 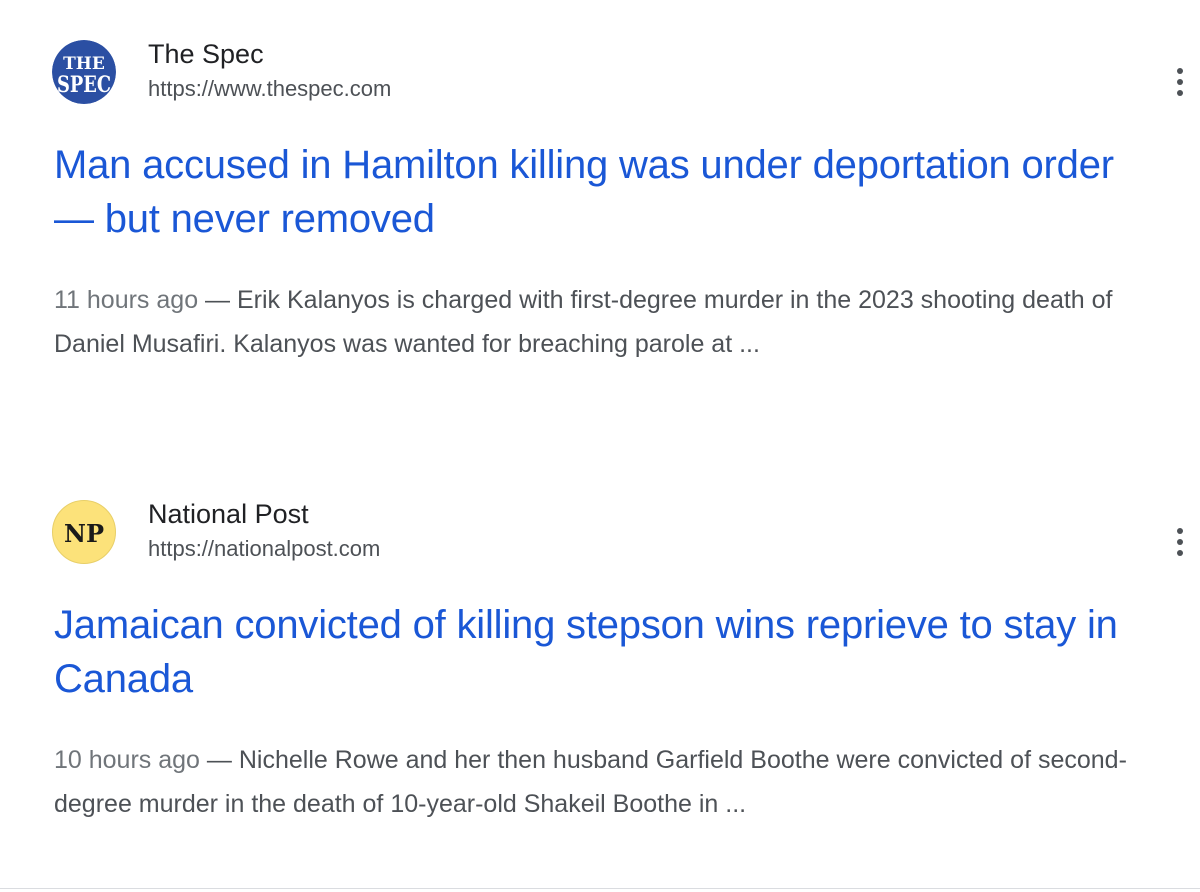 I want to click on result-time: 10 hours ago, so click(x=127, y=760).